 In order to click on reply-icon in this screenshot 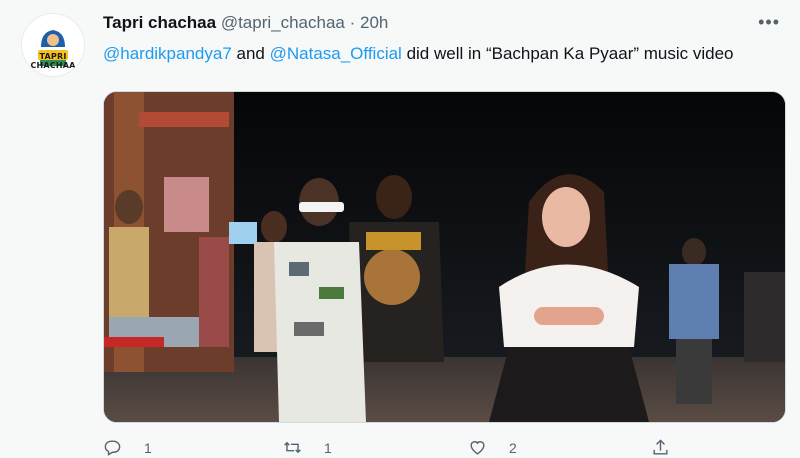, I will do `click(112, 448)`.